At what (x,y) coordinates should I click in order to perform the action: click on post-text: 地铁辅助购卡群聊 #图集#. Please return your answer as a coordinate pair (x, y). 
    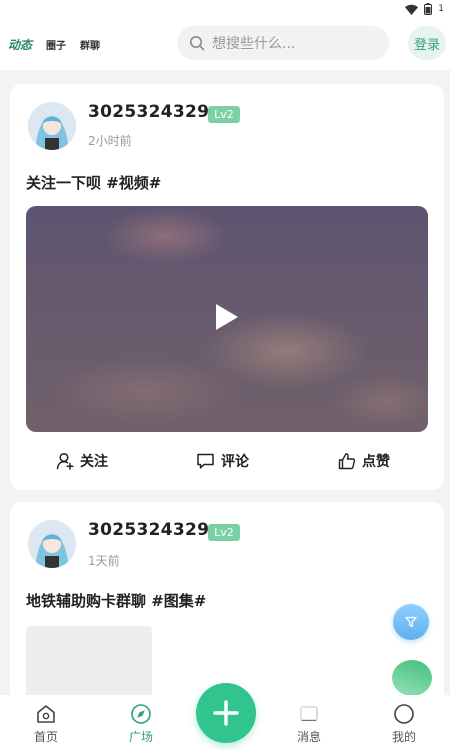
    Looking at the image, I should click on (116, 600).